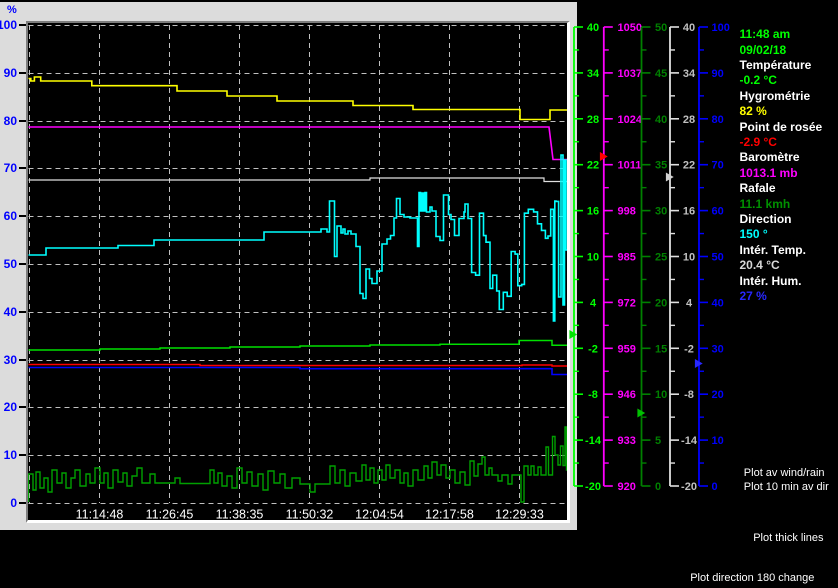 This screenshot has width=838, height=588. Describe the element at coordinates (627, 303) in the screenshot. I see `svg-text: 972` at that location.